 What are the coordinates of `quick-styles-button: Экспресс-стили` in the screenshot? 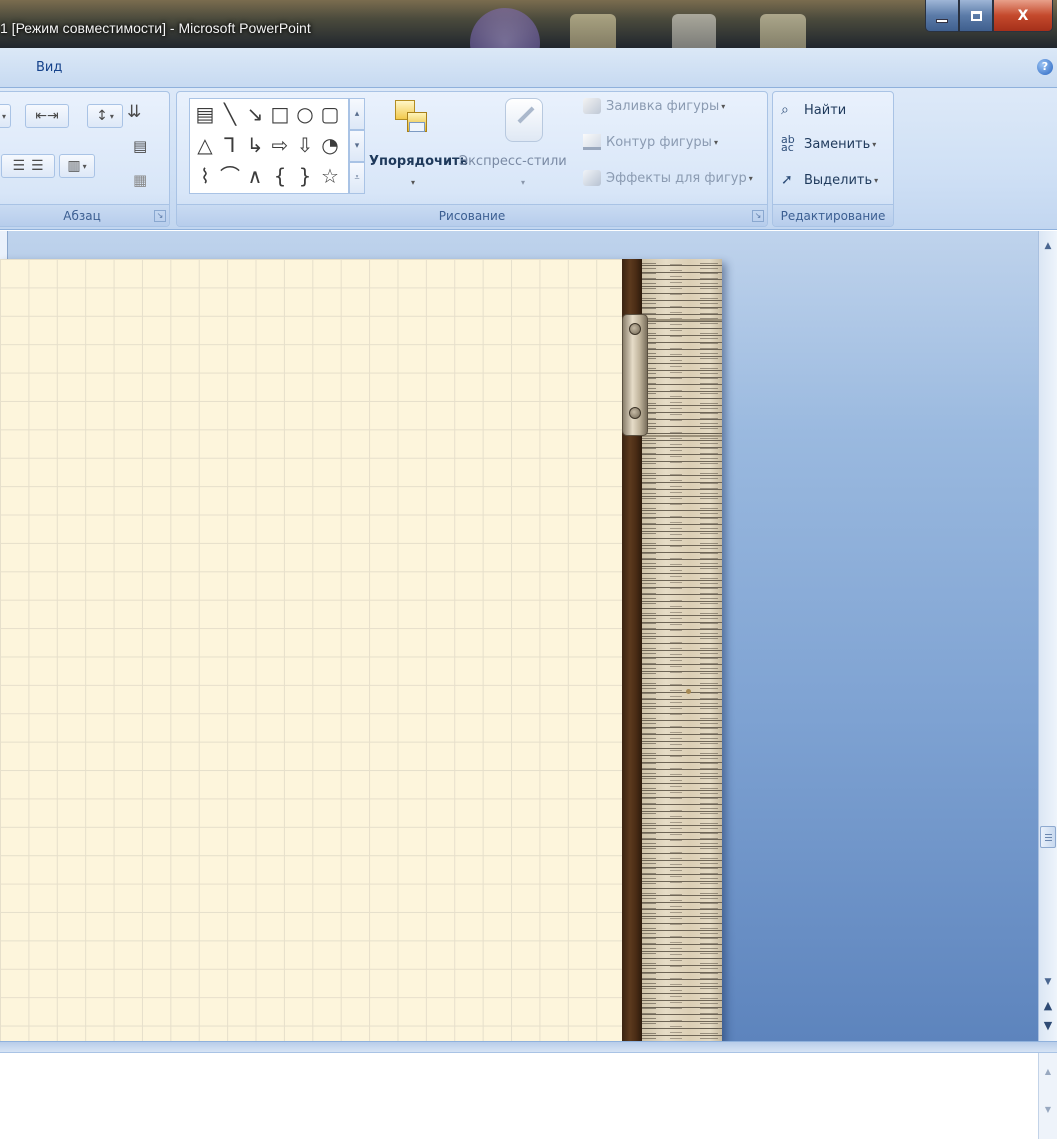 It's located at (513, 161).